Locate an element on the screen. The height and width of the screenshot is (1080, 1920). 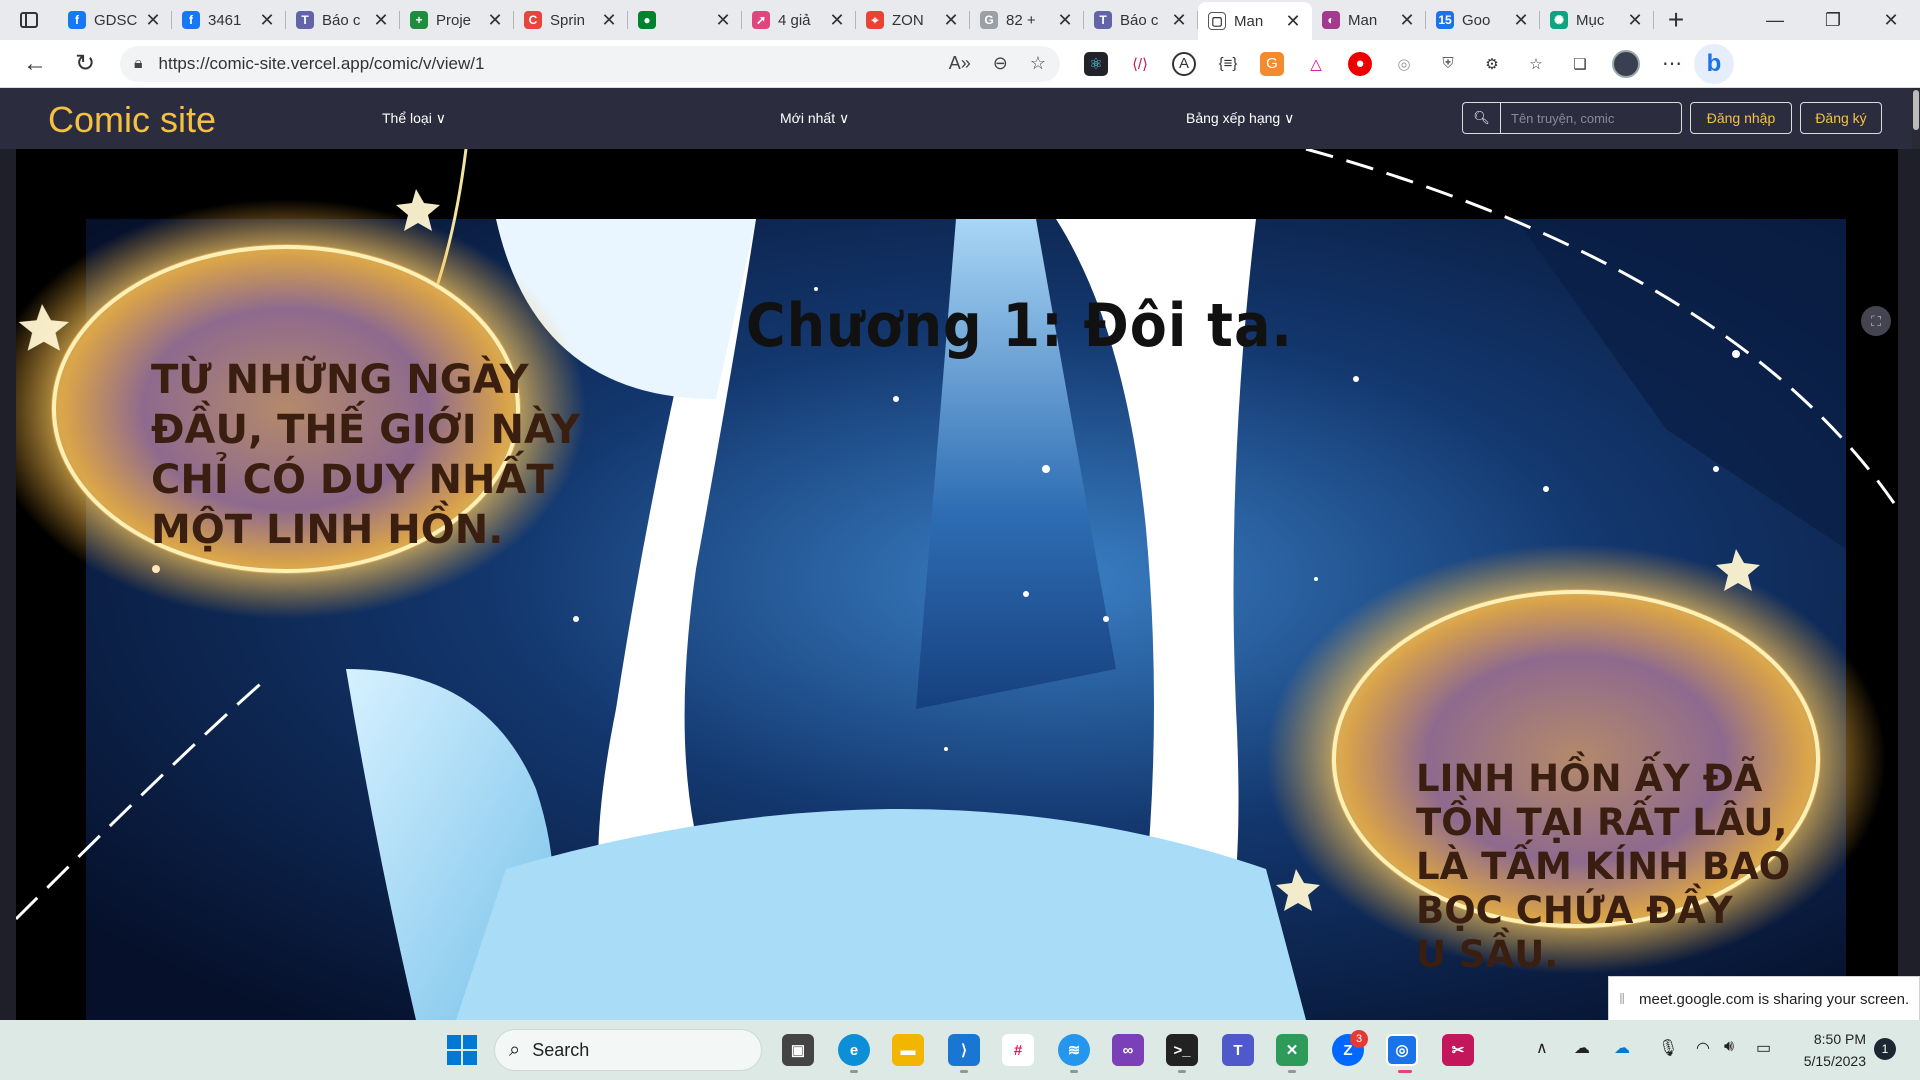
browser-tab: ⌖ ZON ✕ is located at coordinates (913, 20).